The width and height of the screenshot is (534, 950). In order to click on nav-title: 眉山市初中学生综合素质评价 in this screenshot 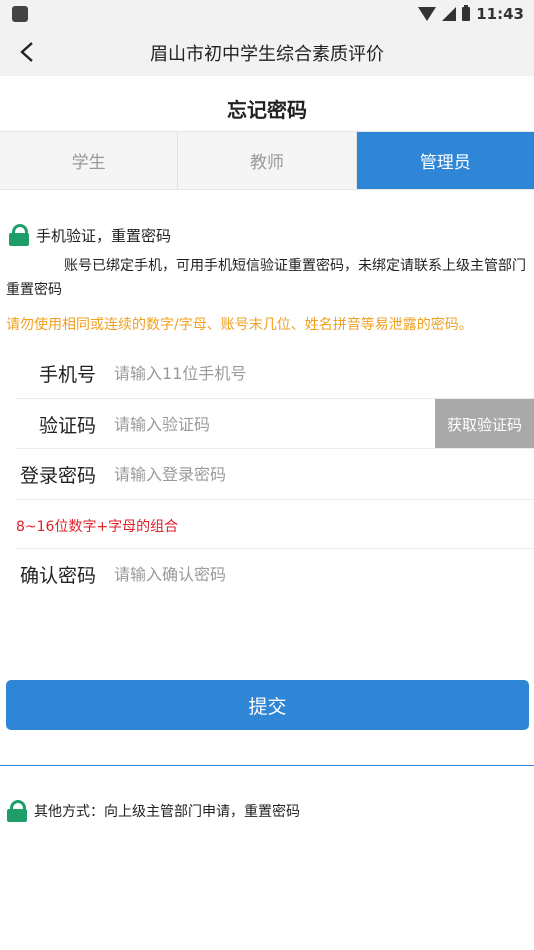, I will do `click(267, 54)`.